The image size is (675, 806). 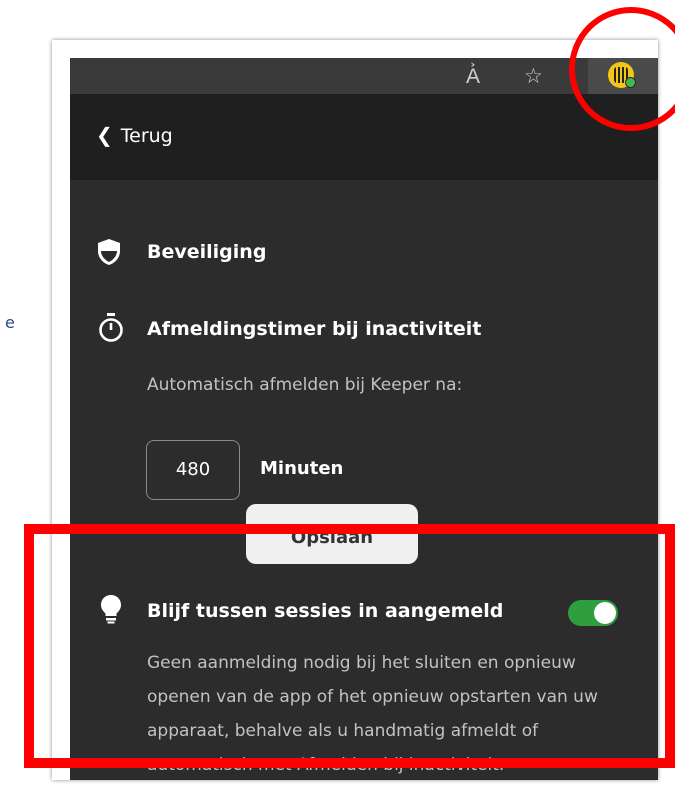 I want to click on minutes-input: 480, so click(x=193, y=470).